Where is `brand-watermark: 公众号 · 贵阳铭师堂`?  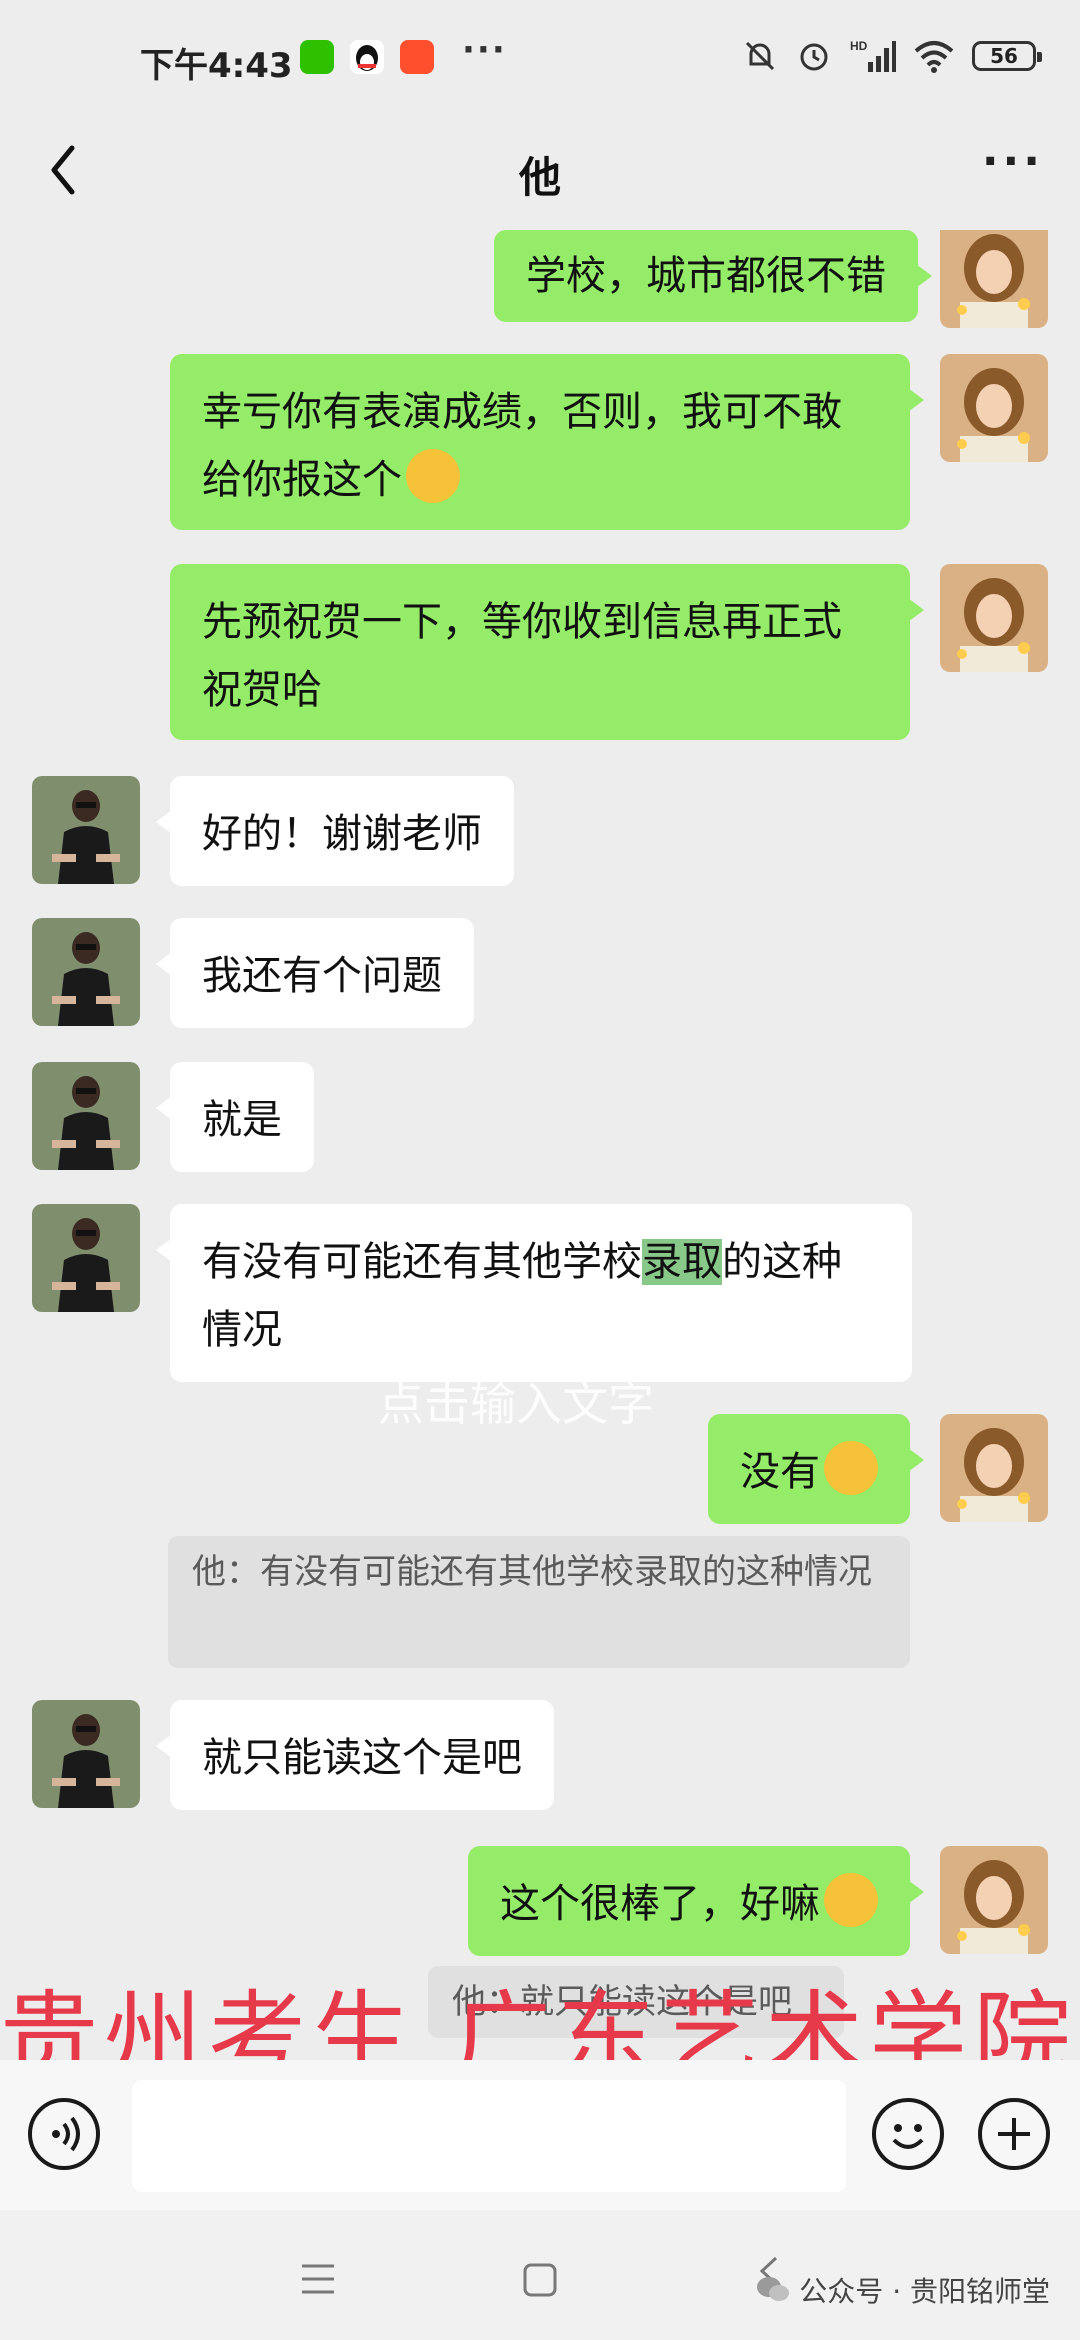
brand-watermark: 公众号 · 贵阳铭师堂 is located at coordinates (902, 2290).